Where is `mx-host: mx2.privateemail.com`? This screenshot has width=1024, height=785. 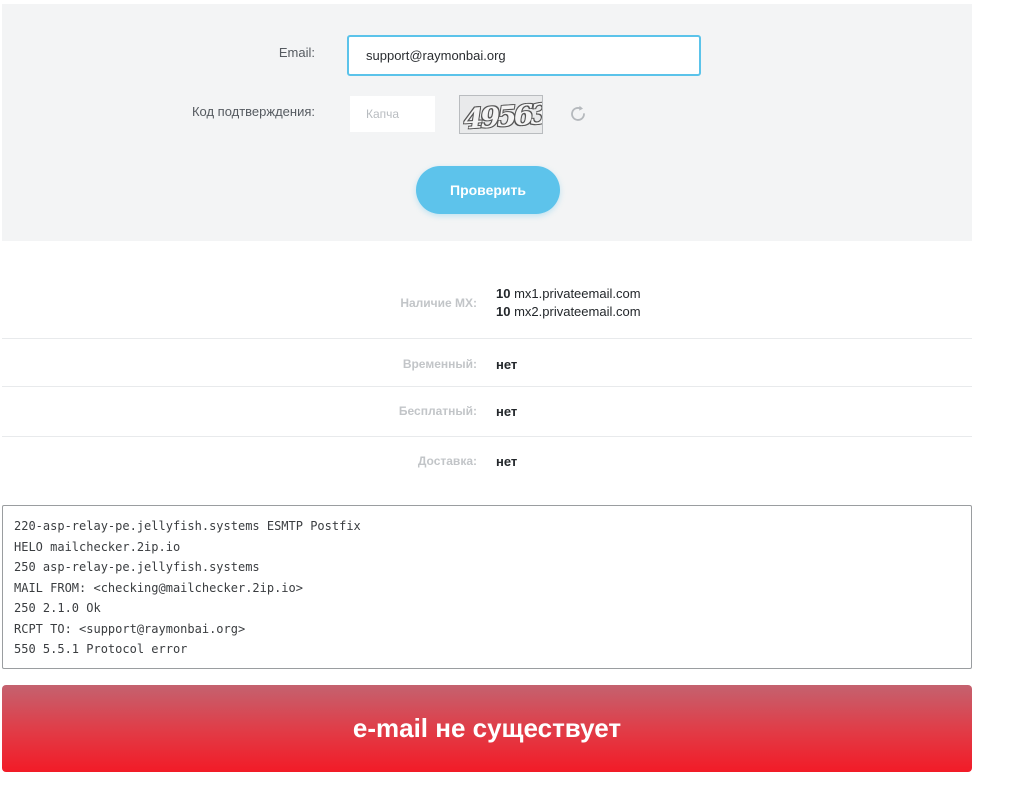 mx-host: mx2.privateemail.com is located at coordinates (577, 311).